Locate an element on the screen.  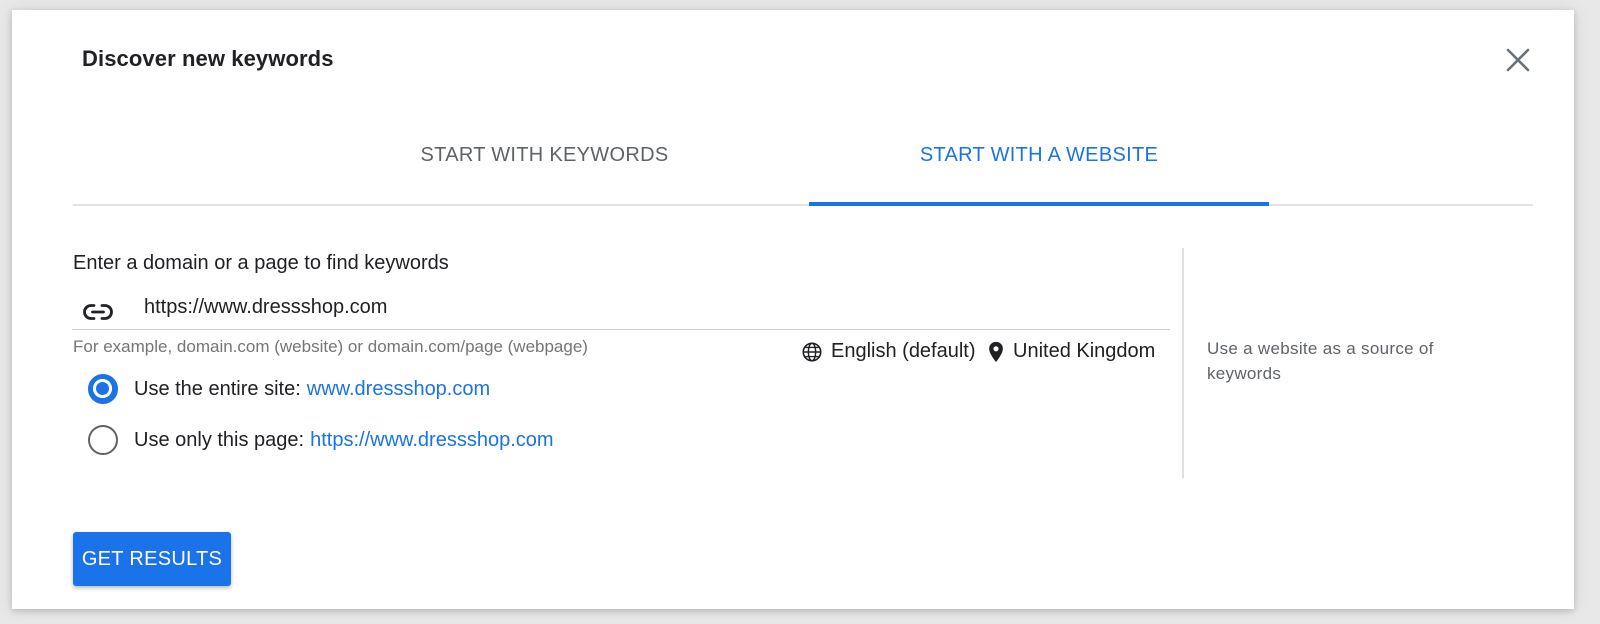
location-label: United Kingdom is located at coordinates (1084, 351).